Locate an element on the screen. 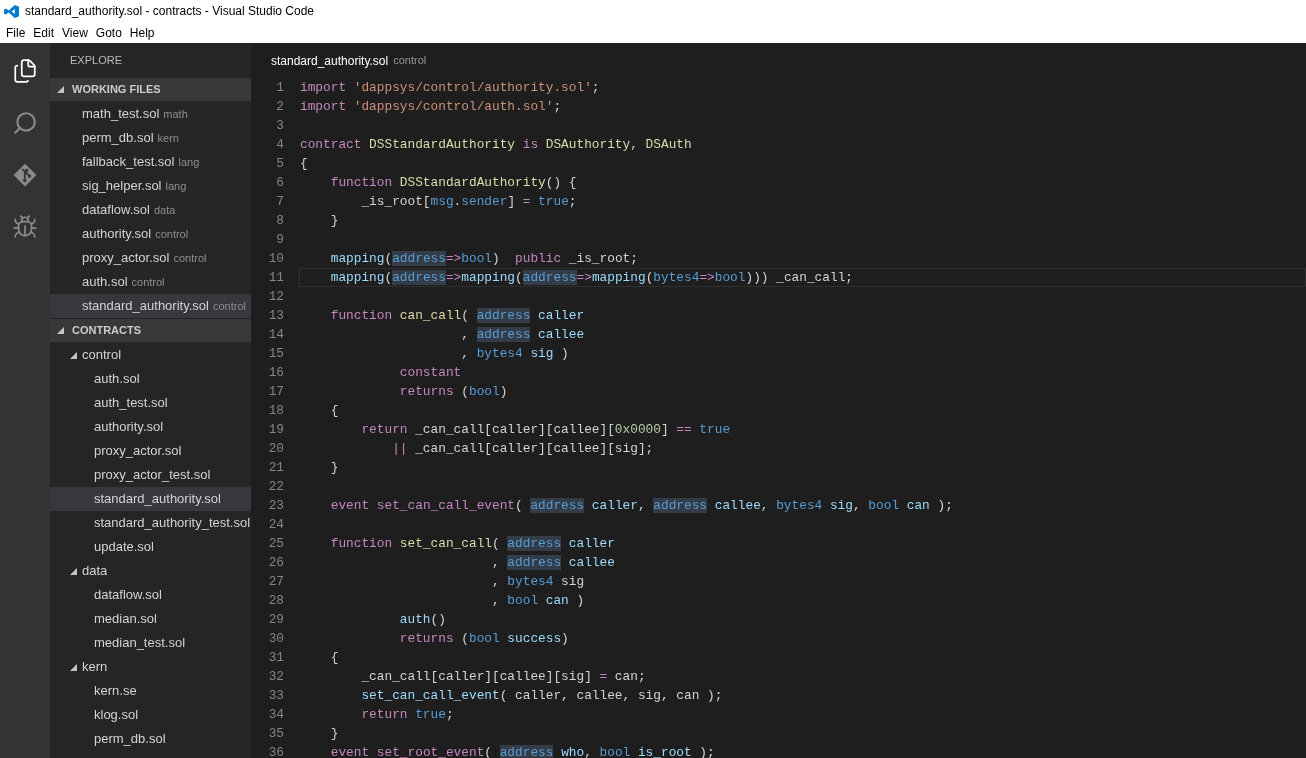 This screenshot has height=758, width=1306. line-number: 1 is located at coordinates (280, 87).